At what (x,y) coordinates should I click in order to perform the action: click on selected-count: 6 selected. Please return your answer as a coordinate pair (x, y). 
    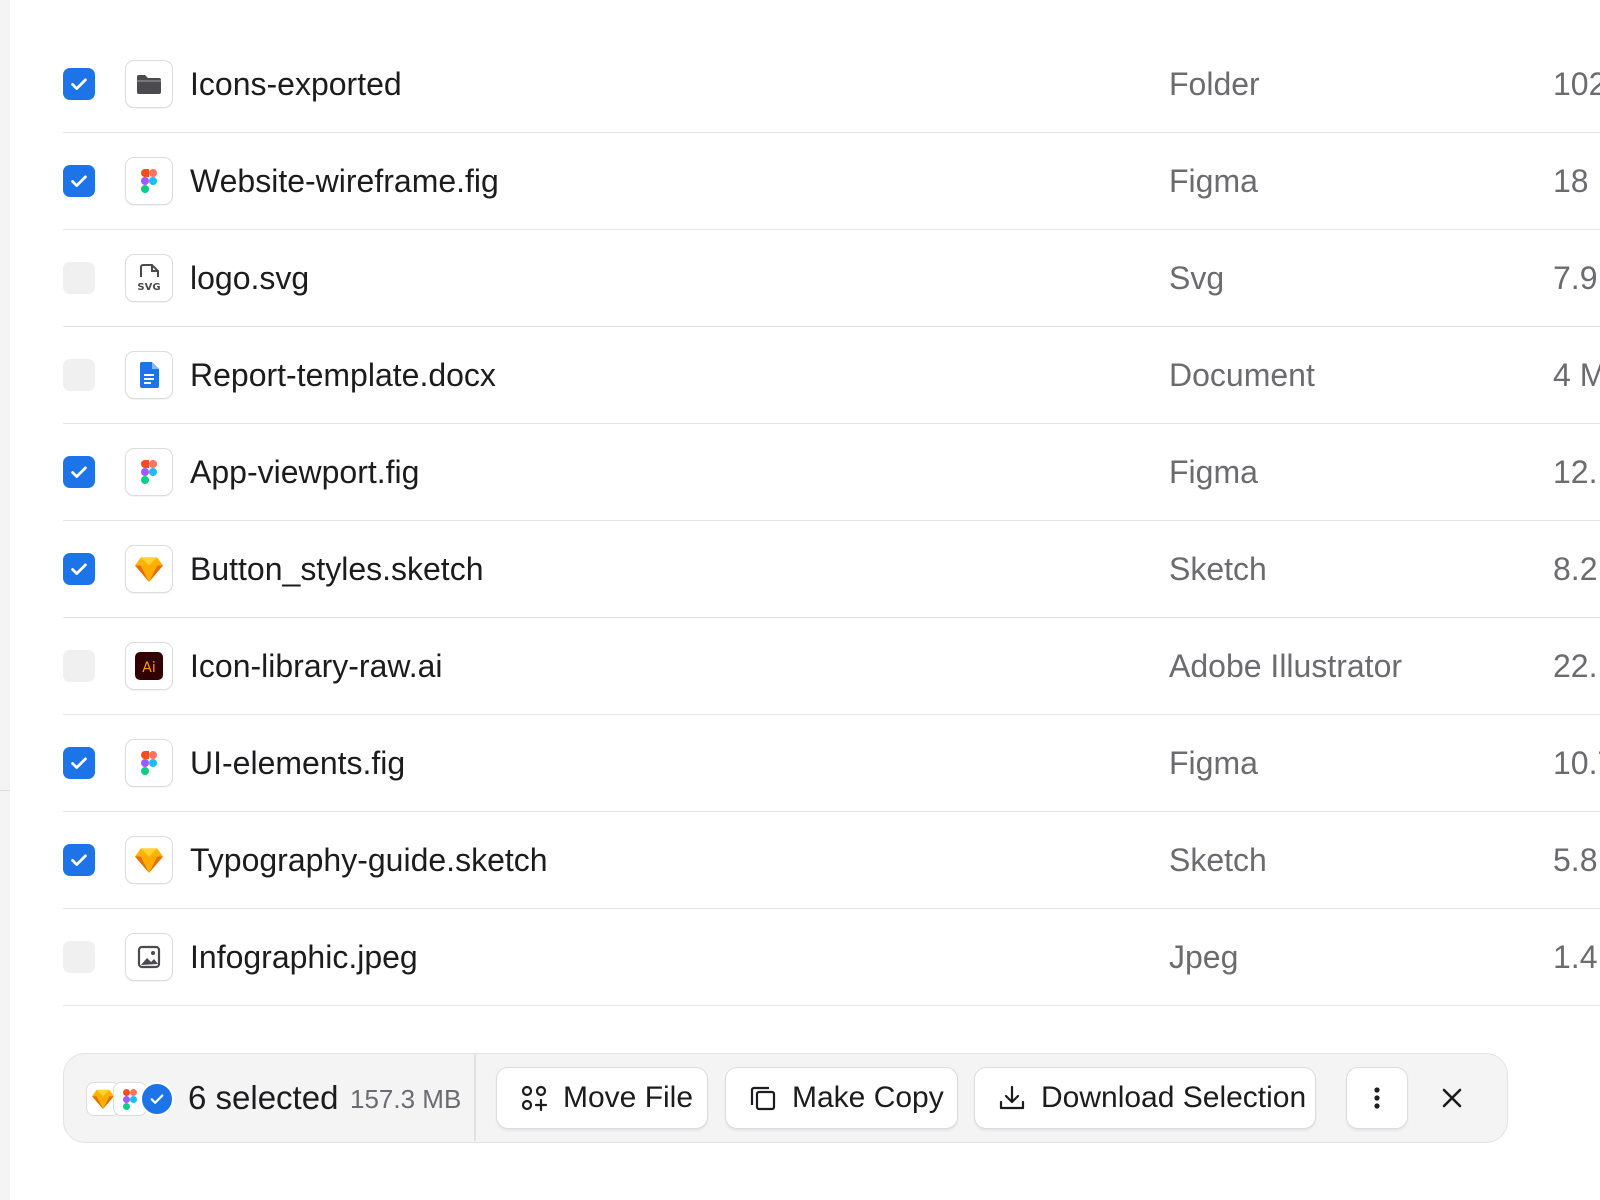
    Looking at the image, I should click on (263, 1097).